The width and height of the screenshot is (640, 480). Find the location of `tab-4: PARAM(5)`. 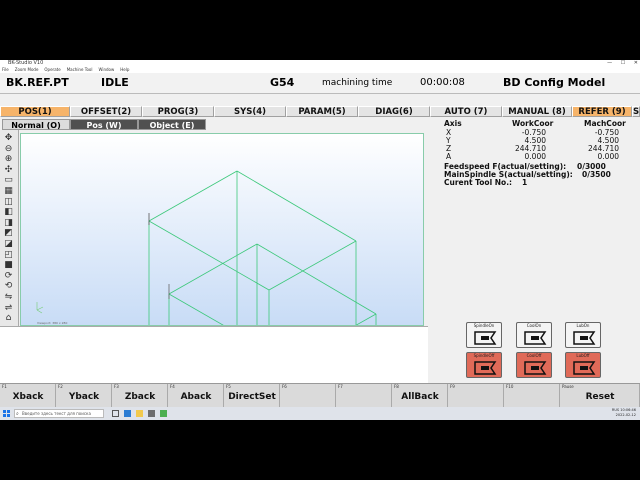

tab-4: PARAM(5) is located at coordinates (322, 111).